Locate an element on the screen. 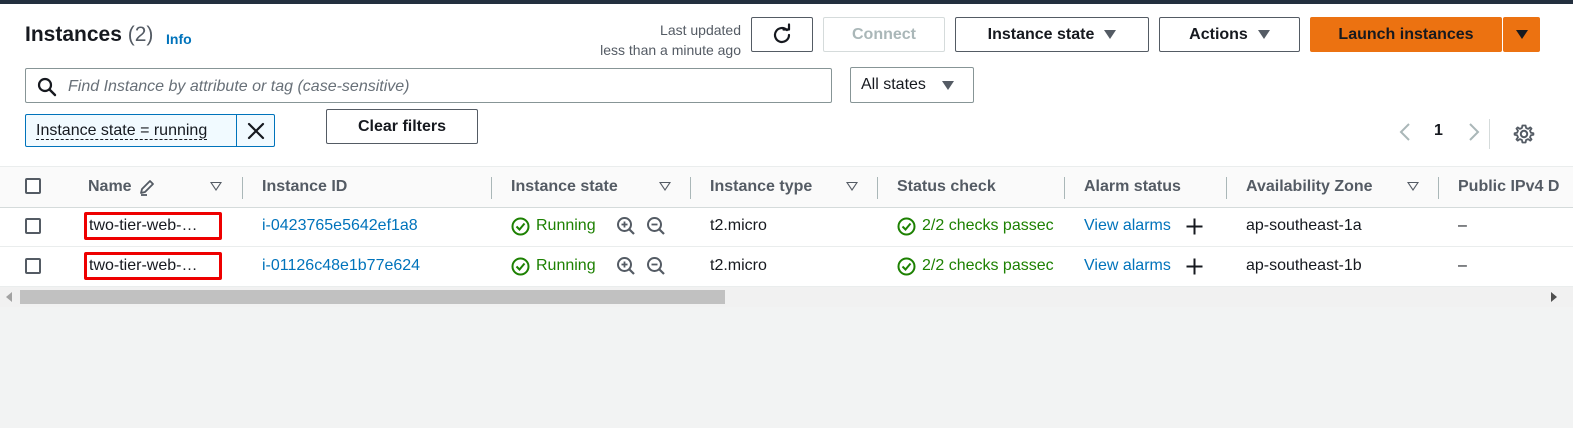 The image size is (1573, 428). scroll-left-arrow-icon is located at coordinates (9, 297).